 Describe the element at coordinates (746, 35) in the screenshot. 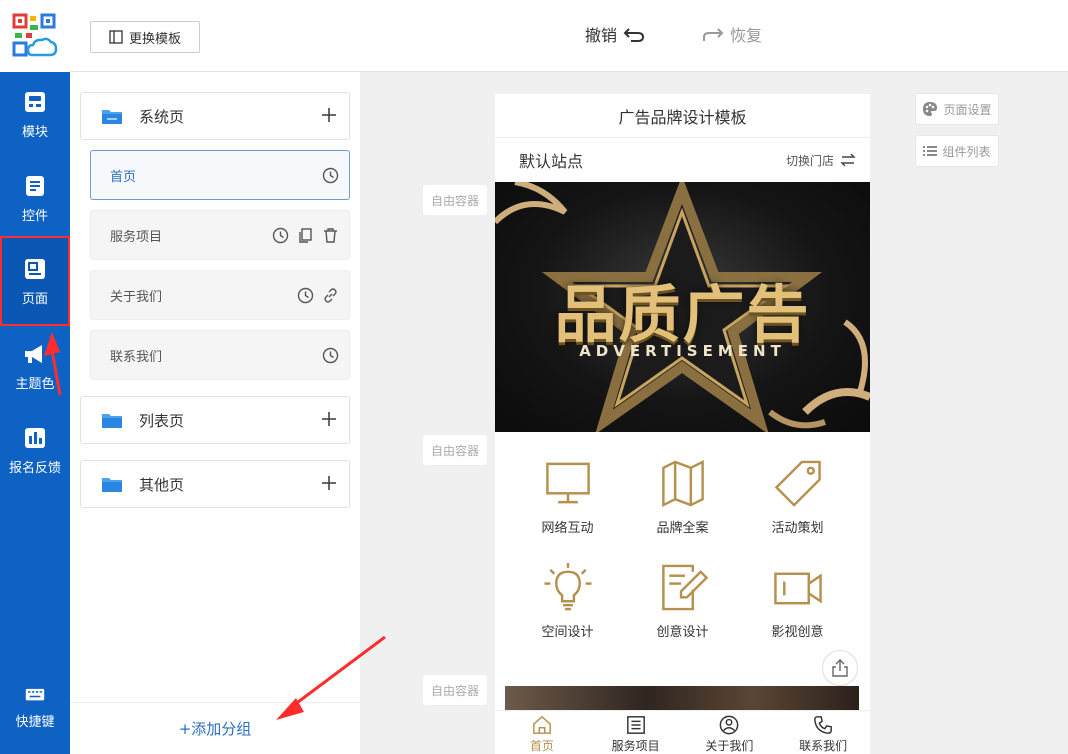

I see `redo-label: 恢复` at that location.